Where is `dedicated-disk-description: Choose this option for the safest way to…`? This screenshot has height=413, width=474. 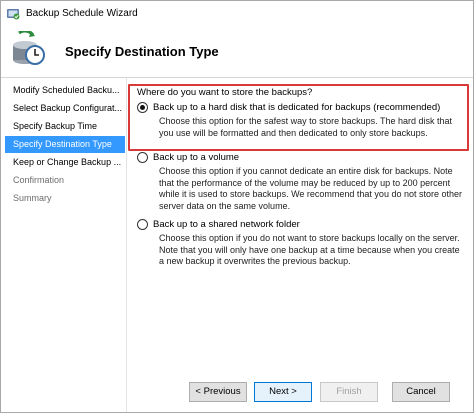 dedicated-disk-description: Choose this option for the safest way to… is located at coordinates (305, 127).